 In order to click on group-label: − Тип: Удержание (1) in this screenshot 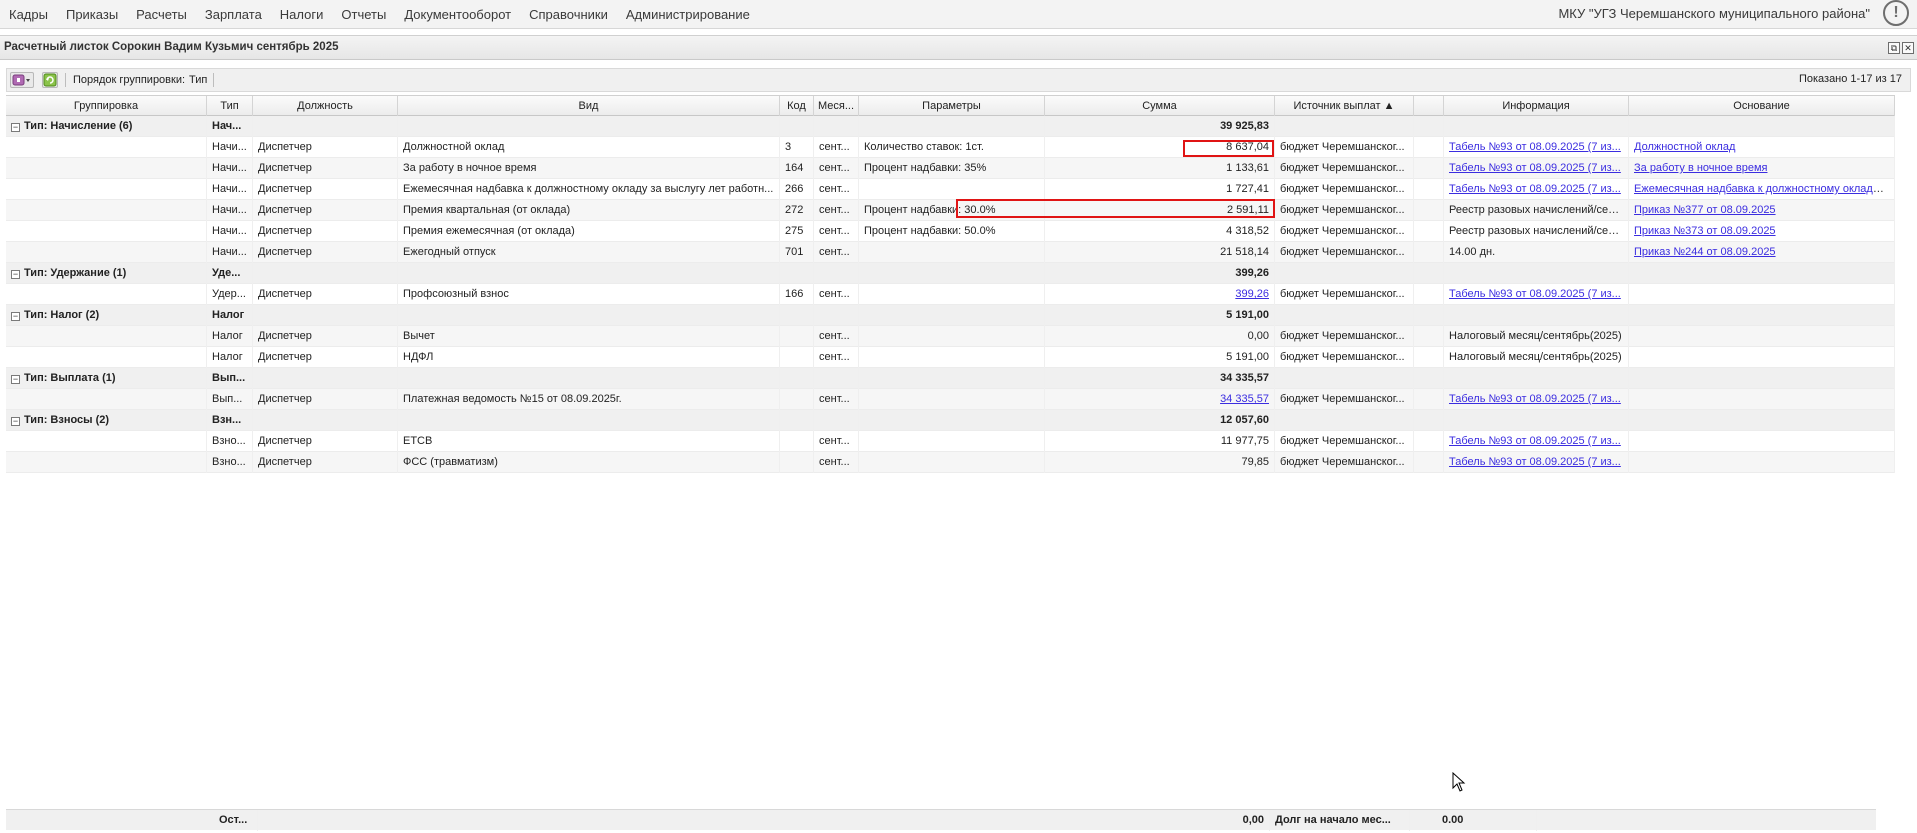, I will do `click(106, 273)`.